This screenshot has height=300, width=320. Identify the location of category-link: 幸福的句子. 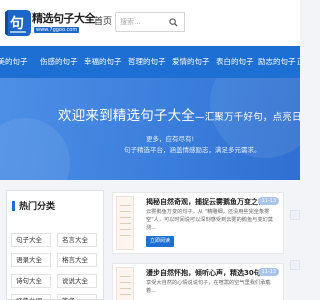
(103, 62).